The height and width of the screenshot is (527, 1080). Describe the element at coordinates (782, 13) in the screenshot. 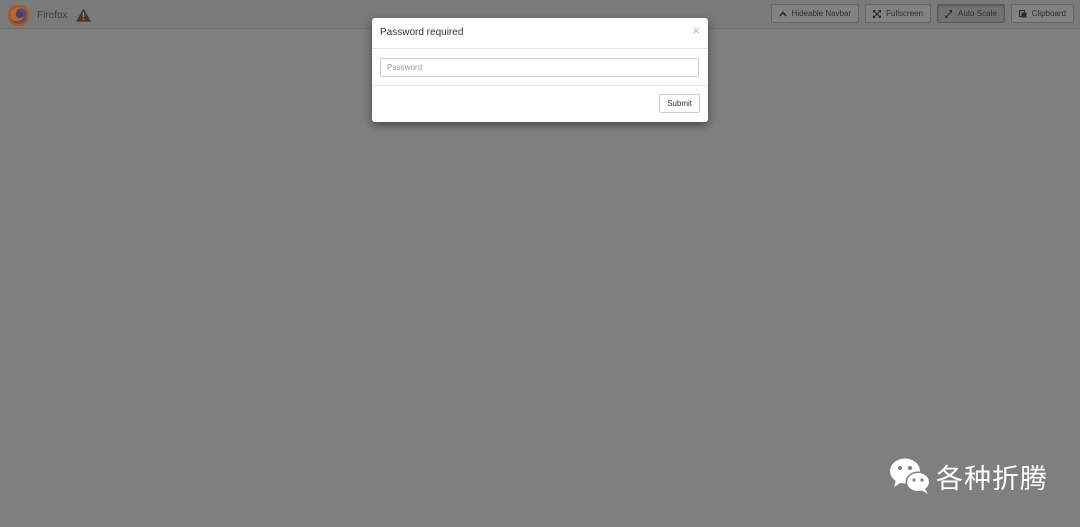

I see `chevron-up-icon` at that location.